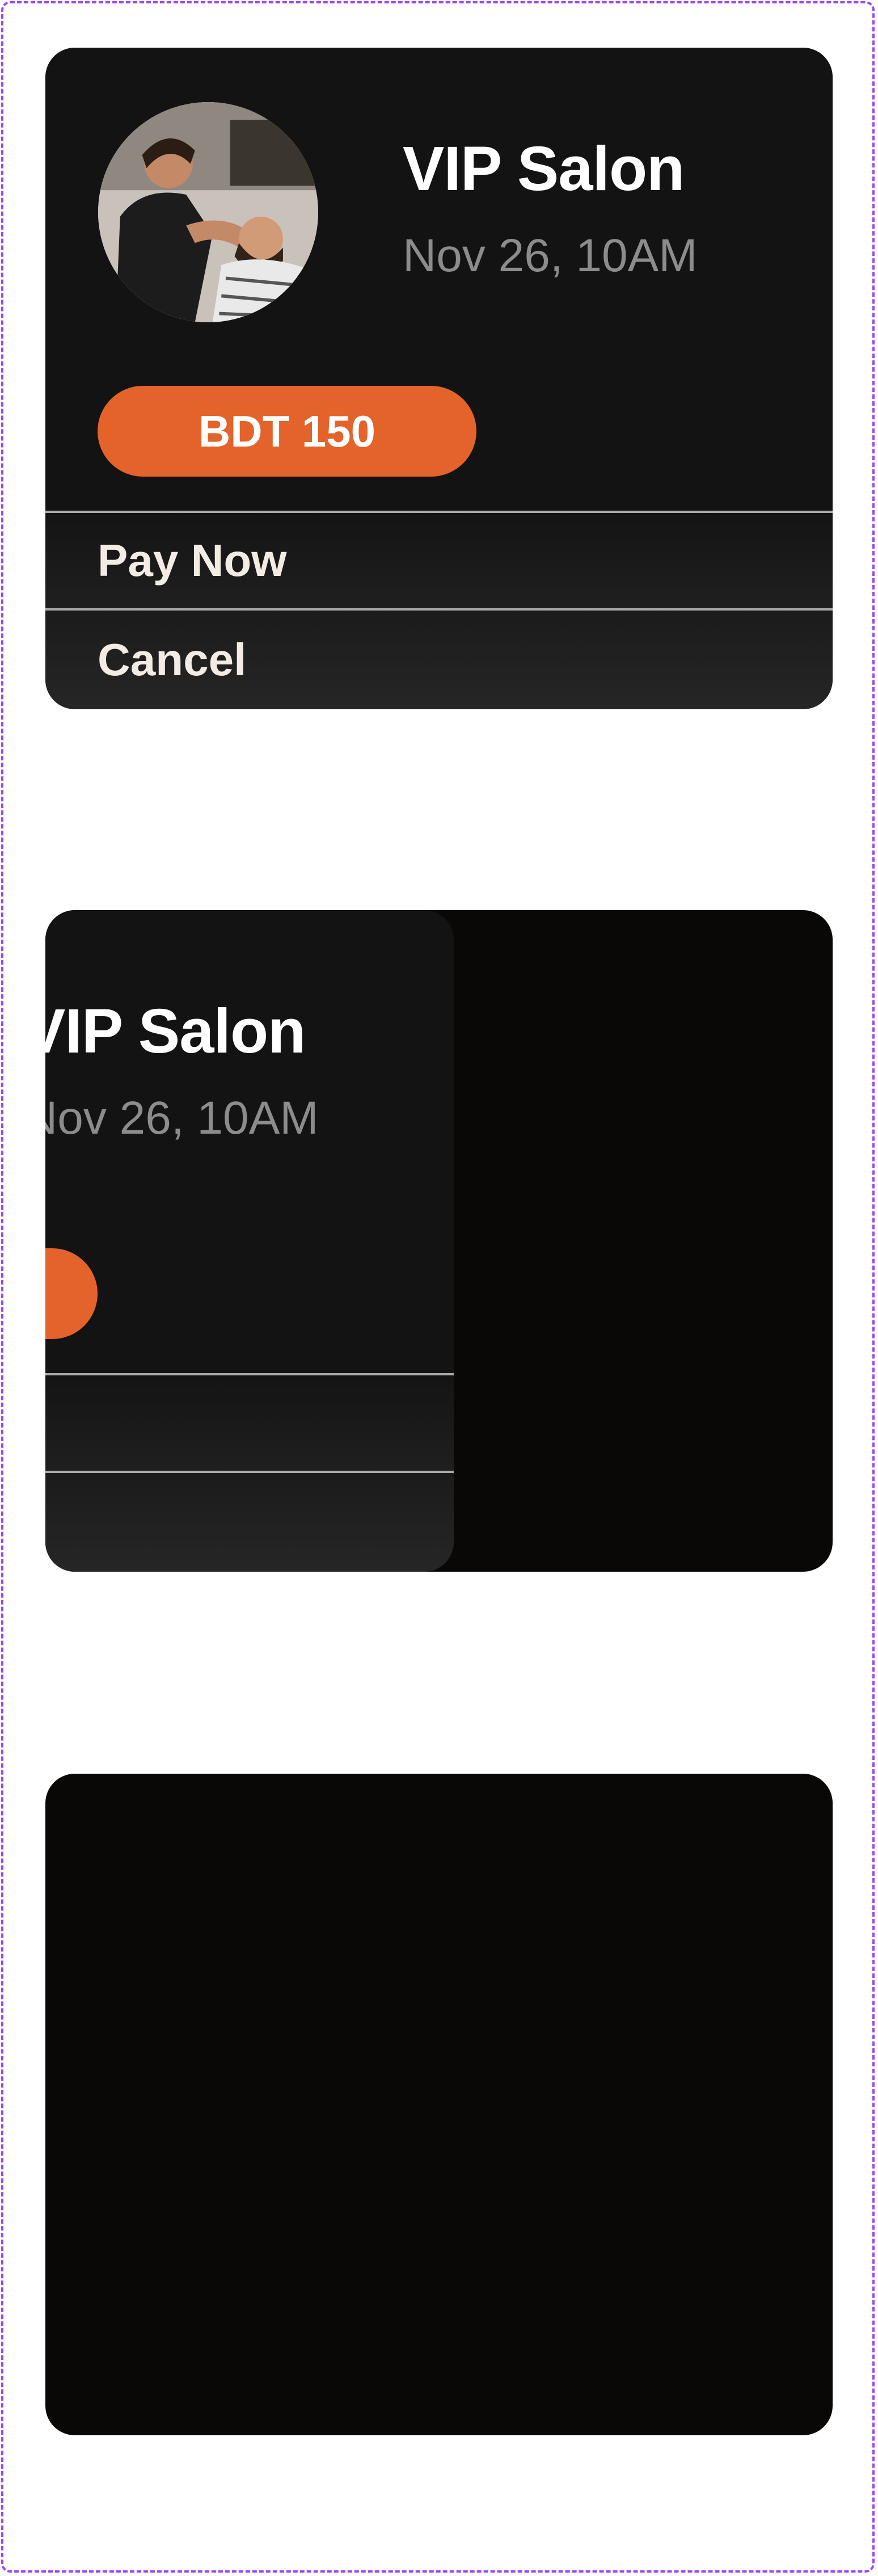  What do you see at coordinates (287, 431) in the screenshot?
I see `price-button: BDT 150` at bounding box center [287, 431].